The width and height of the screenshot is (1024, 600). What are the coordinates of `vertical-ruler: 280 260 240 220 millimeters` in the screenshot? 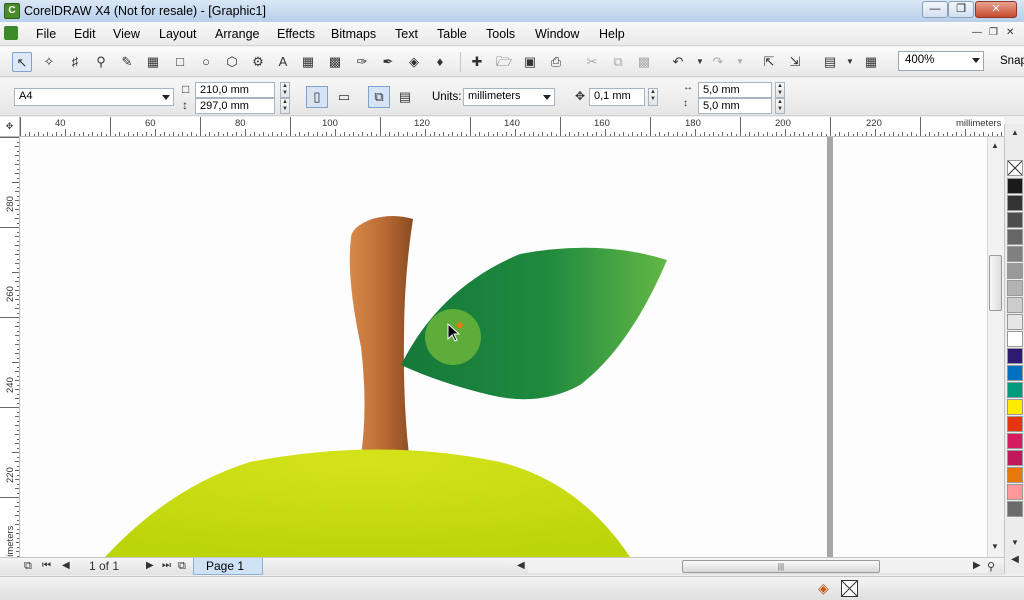 It's located at (10, 347).